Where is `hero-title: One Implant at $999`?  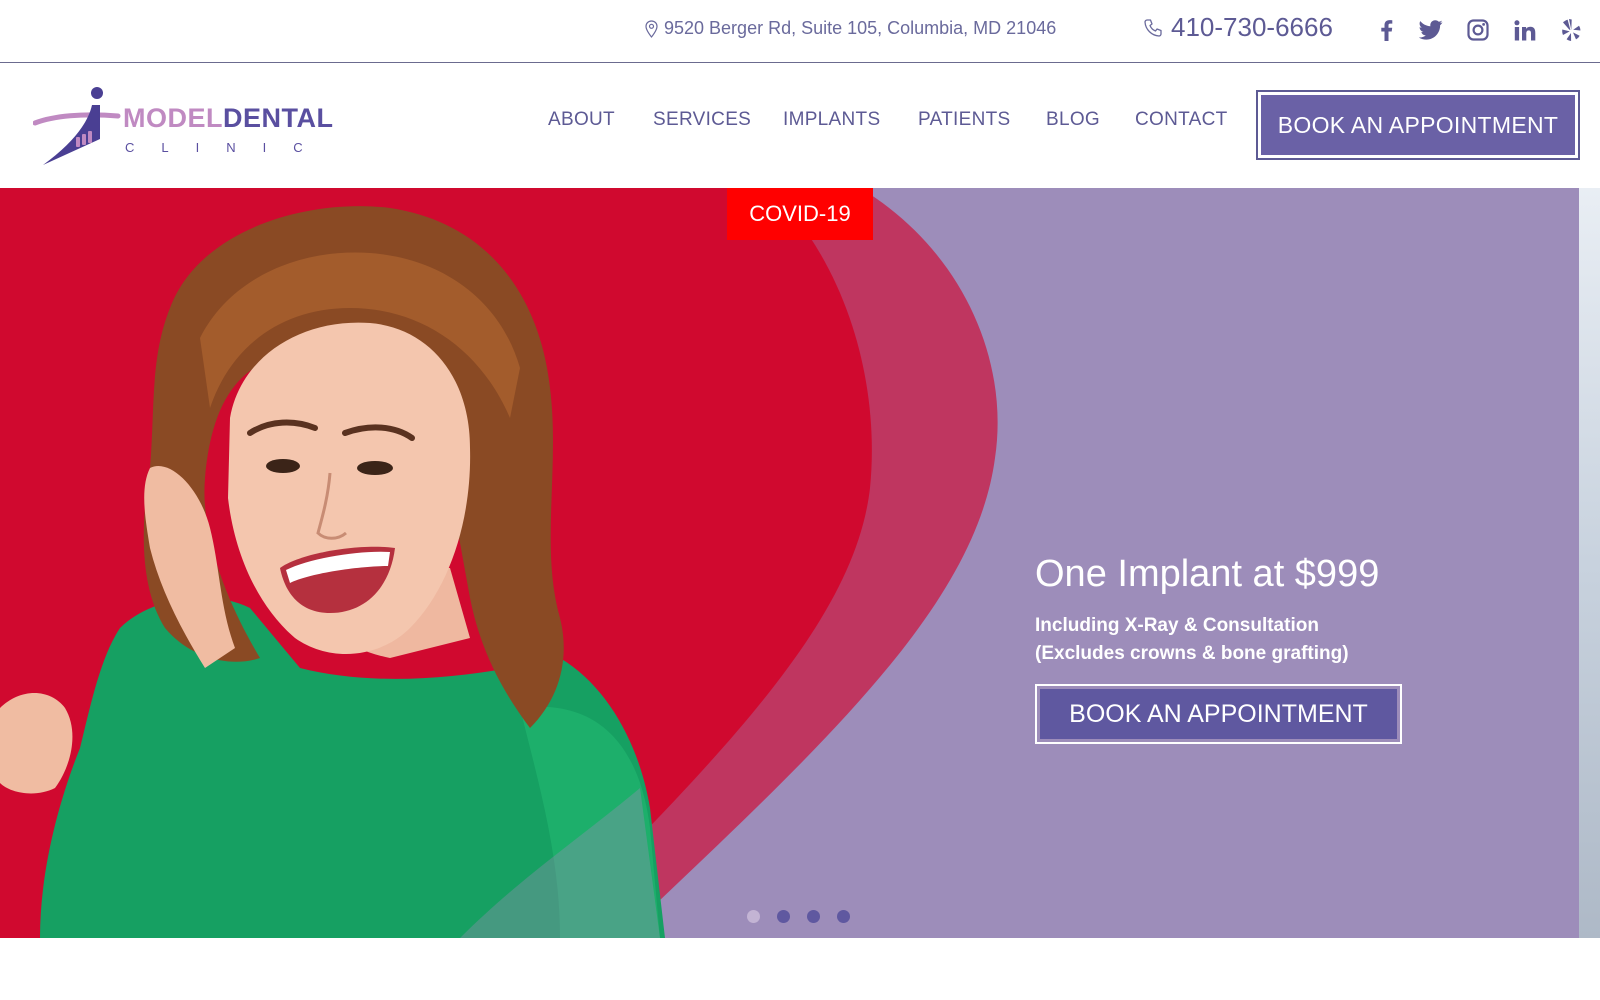
hero-title: One Implant at $999 is located at coordinates (1207, 574).